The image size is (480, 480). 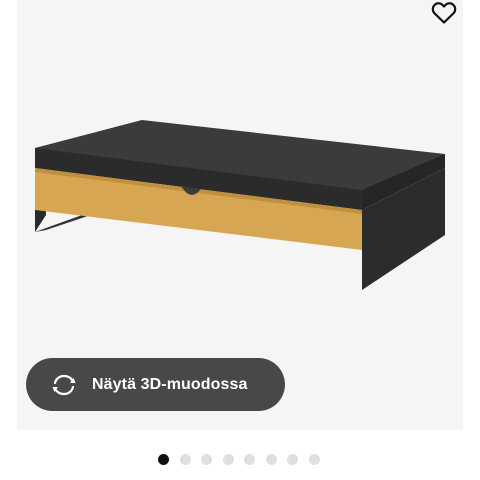 What do you see at coordinates (64, 385) in the screenshot?
I see `rotate-360-icon` at bounding box center [64, 385].